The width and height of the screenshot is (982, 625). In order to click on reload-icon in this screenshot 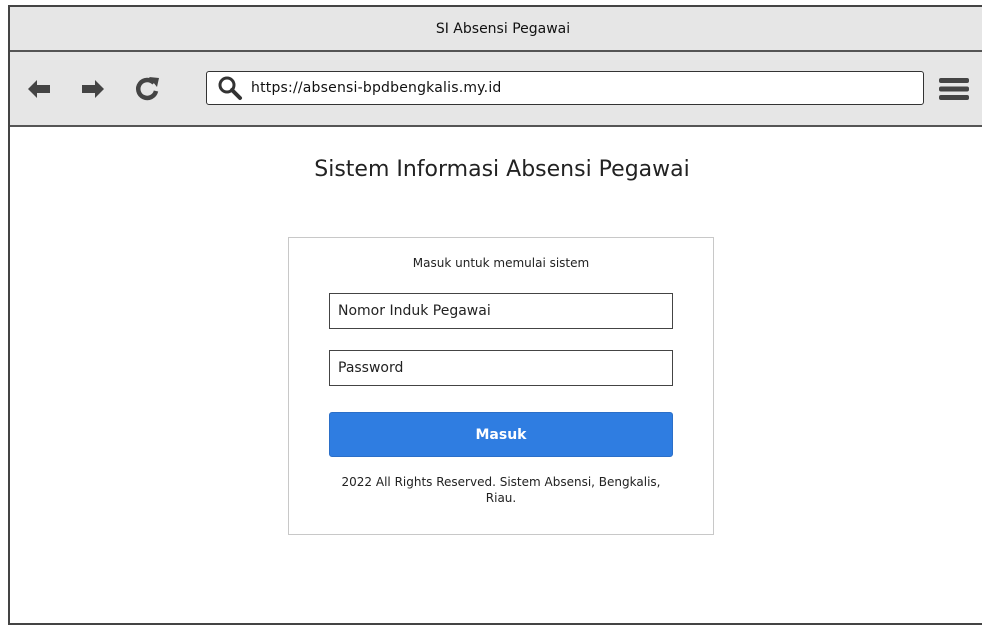, I will do `click(147, 89)`.